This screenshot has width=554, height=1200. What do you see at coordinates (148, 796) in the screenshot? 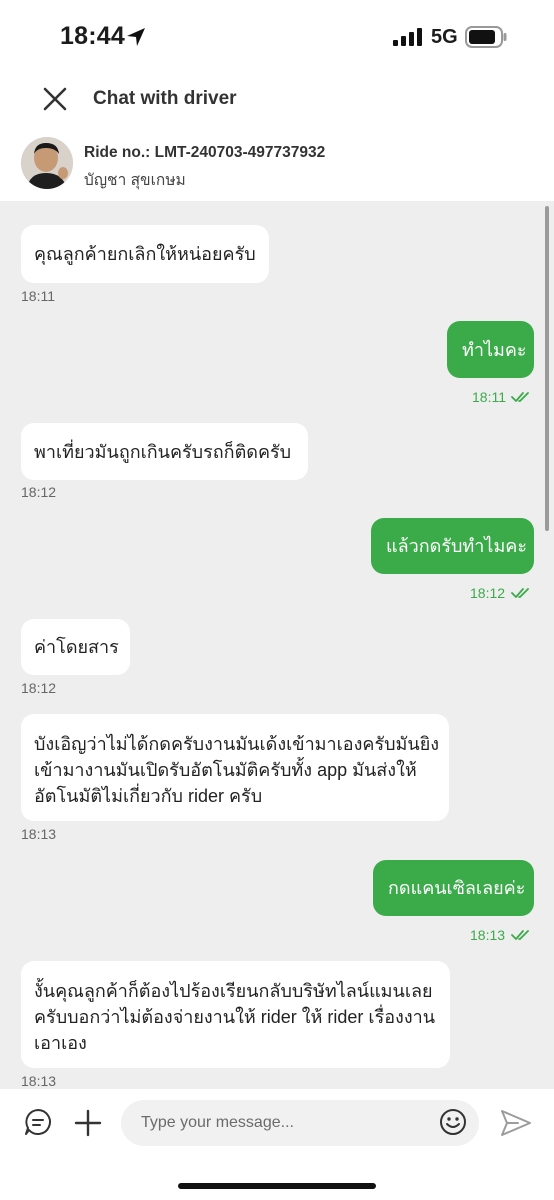
I see `message-text-line: อัตโนมัติไม่เกี่ยวกับ rider ครับ` at bounding box center [148, 796].